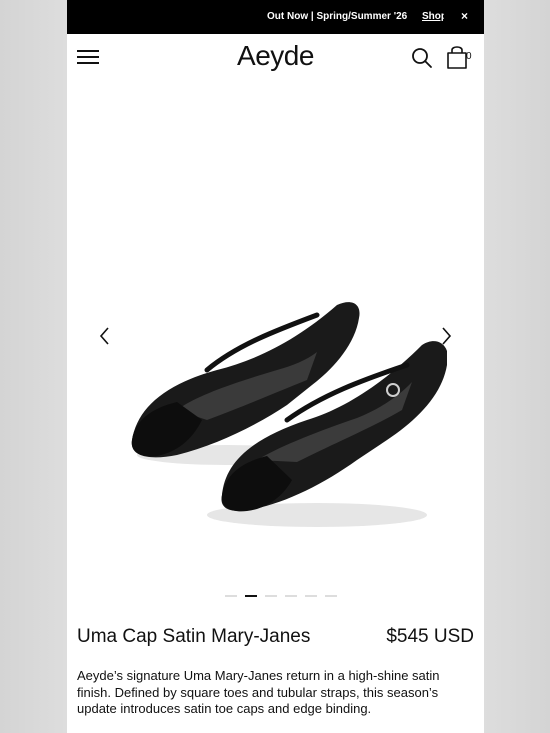  I want to click on product-title: Uma Cap Satin Mary-Janes, so click(194, 636).